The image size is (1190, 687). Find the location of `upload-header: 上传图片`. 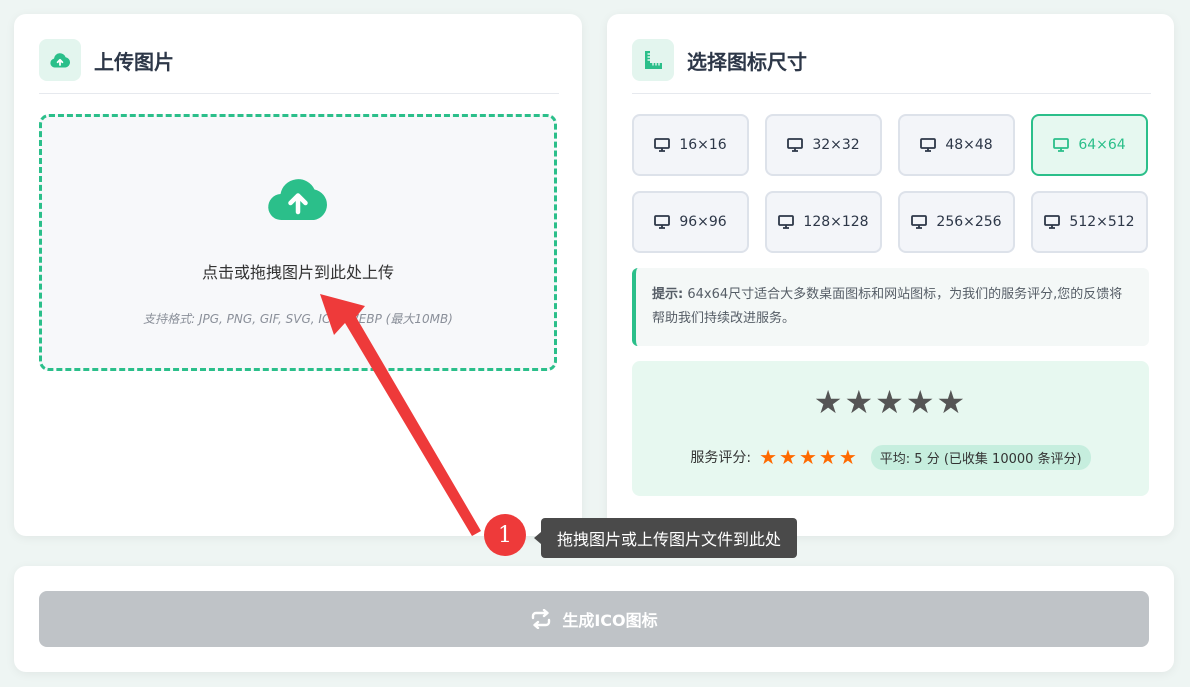

upload-header: 上传图片 is located at coordinates (299, 66).